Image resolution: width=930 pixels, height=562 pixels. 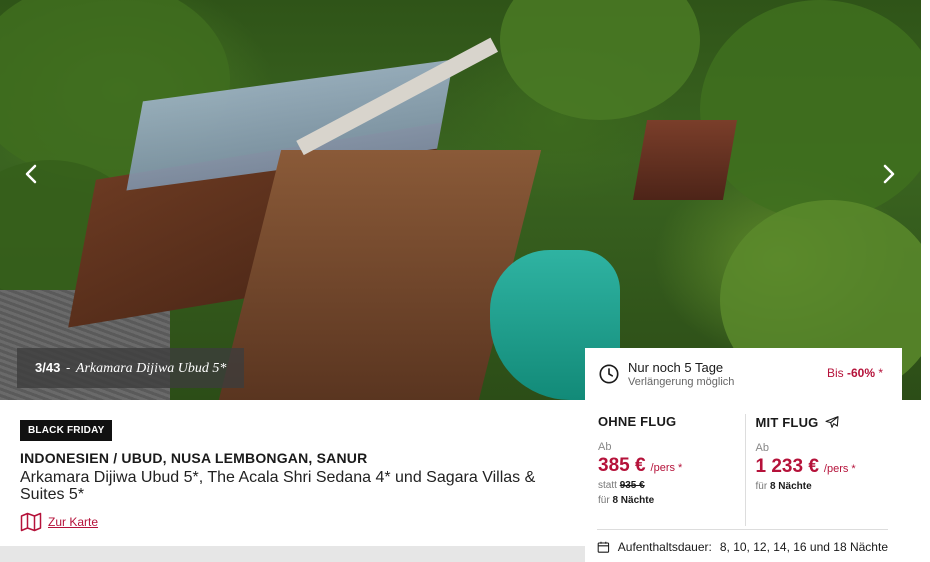 What do you see at coordinates (151, 368) in the screenshot?
I see `gallery-caption-text: Arkamara Dijiwa Ubud 5*` at bounding box center [151, 368].